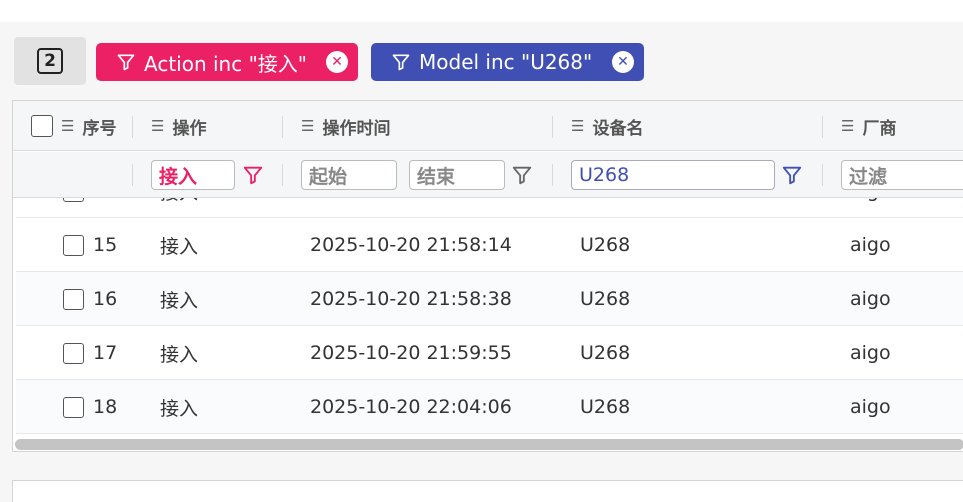 The height and width of the screenshot is (502, 963). I want to click on table-row: 16 接入 2025-10-20 21:58:38 U268 aigo, so click(489, 299).